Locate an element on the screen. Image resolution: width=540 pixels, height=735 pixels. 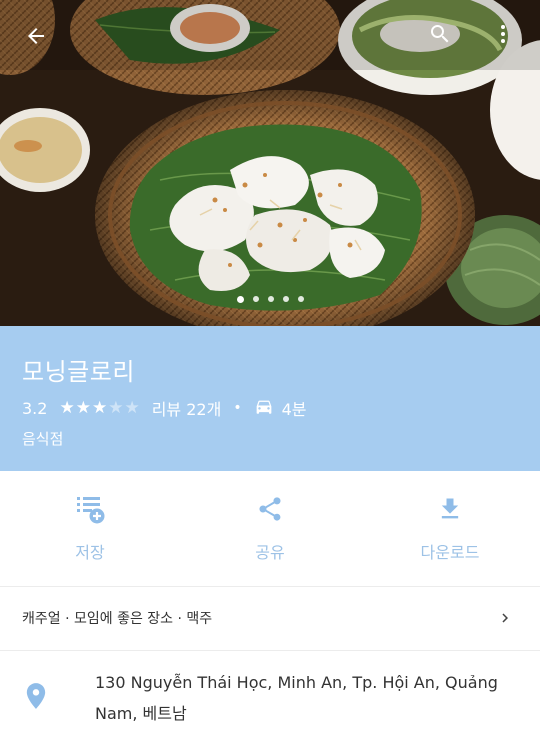
rating-stars: ★ ★ ★ ★ ★ is located at coordinates (99, 407).